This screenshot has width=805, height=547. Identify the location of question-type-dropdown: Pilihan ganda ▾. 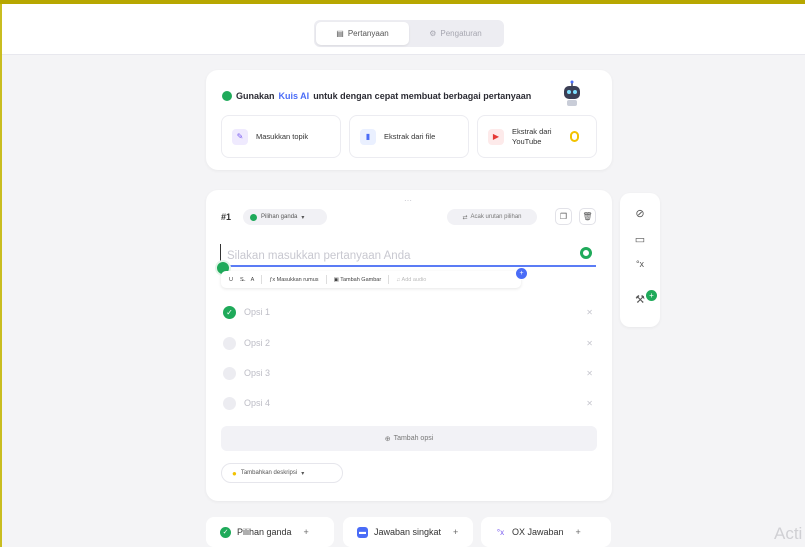
(285, 217).